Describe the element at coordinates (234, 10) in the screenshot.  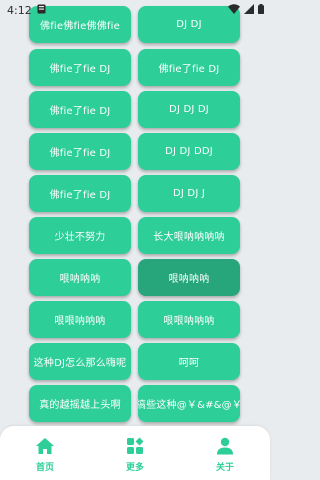
I see `wifi-icon` at that location.